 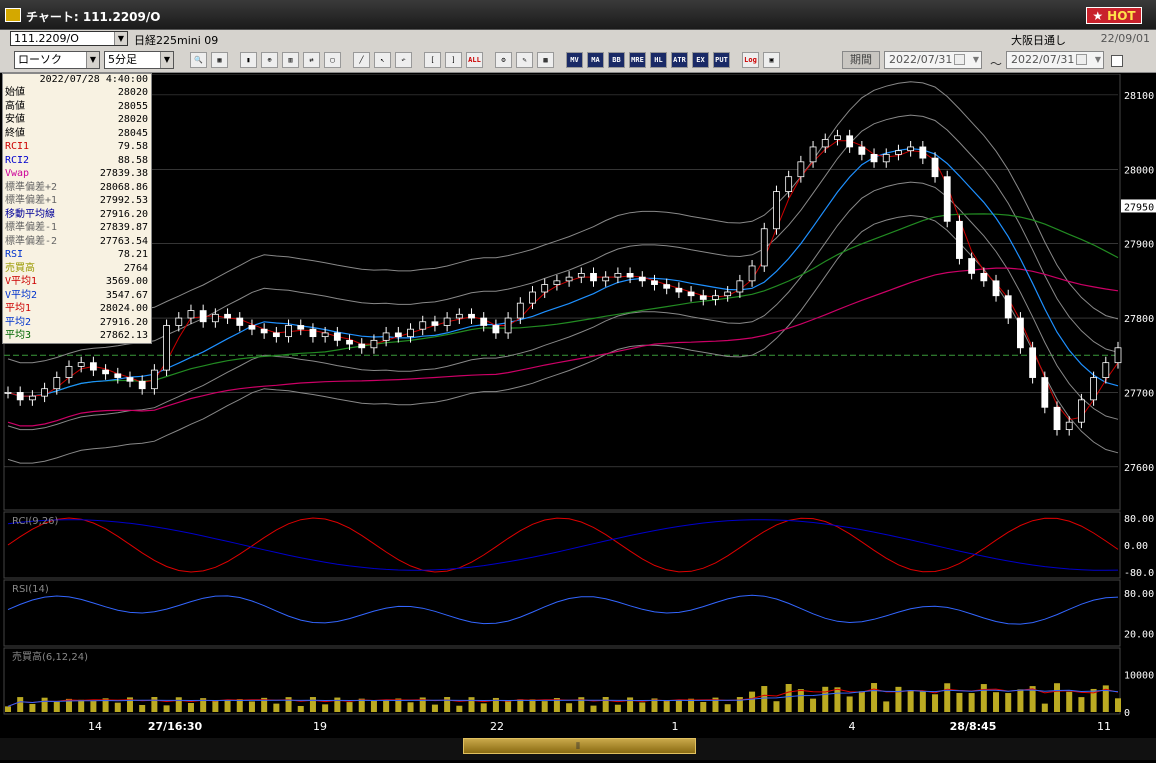 I want to click on magnify-icon: ⊕, so click(x=269, y=60).